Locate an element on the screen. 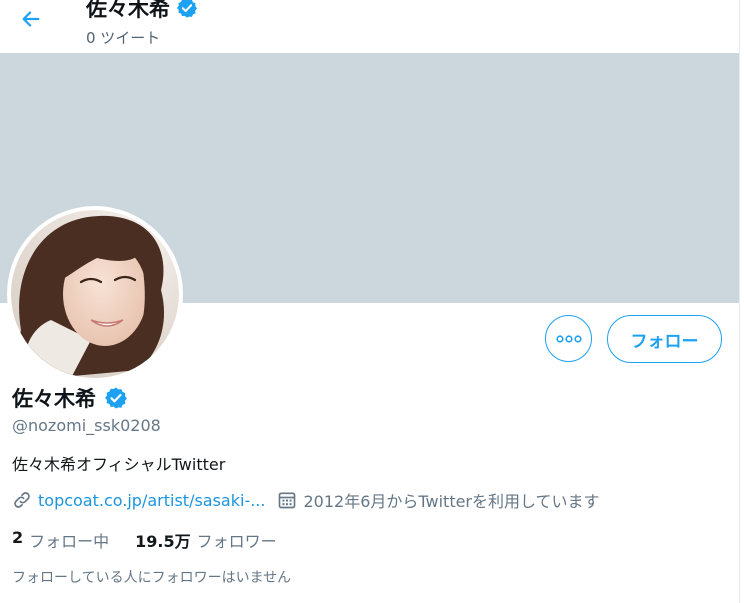 The width and height of the screenshot is (744, 603). joined-date: 2012年6月からTwitterを利用しています is located at coordinates (438, 500).